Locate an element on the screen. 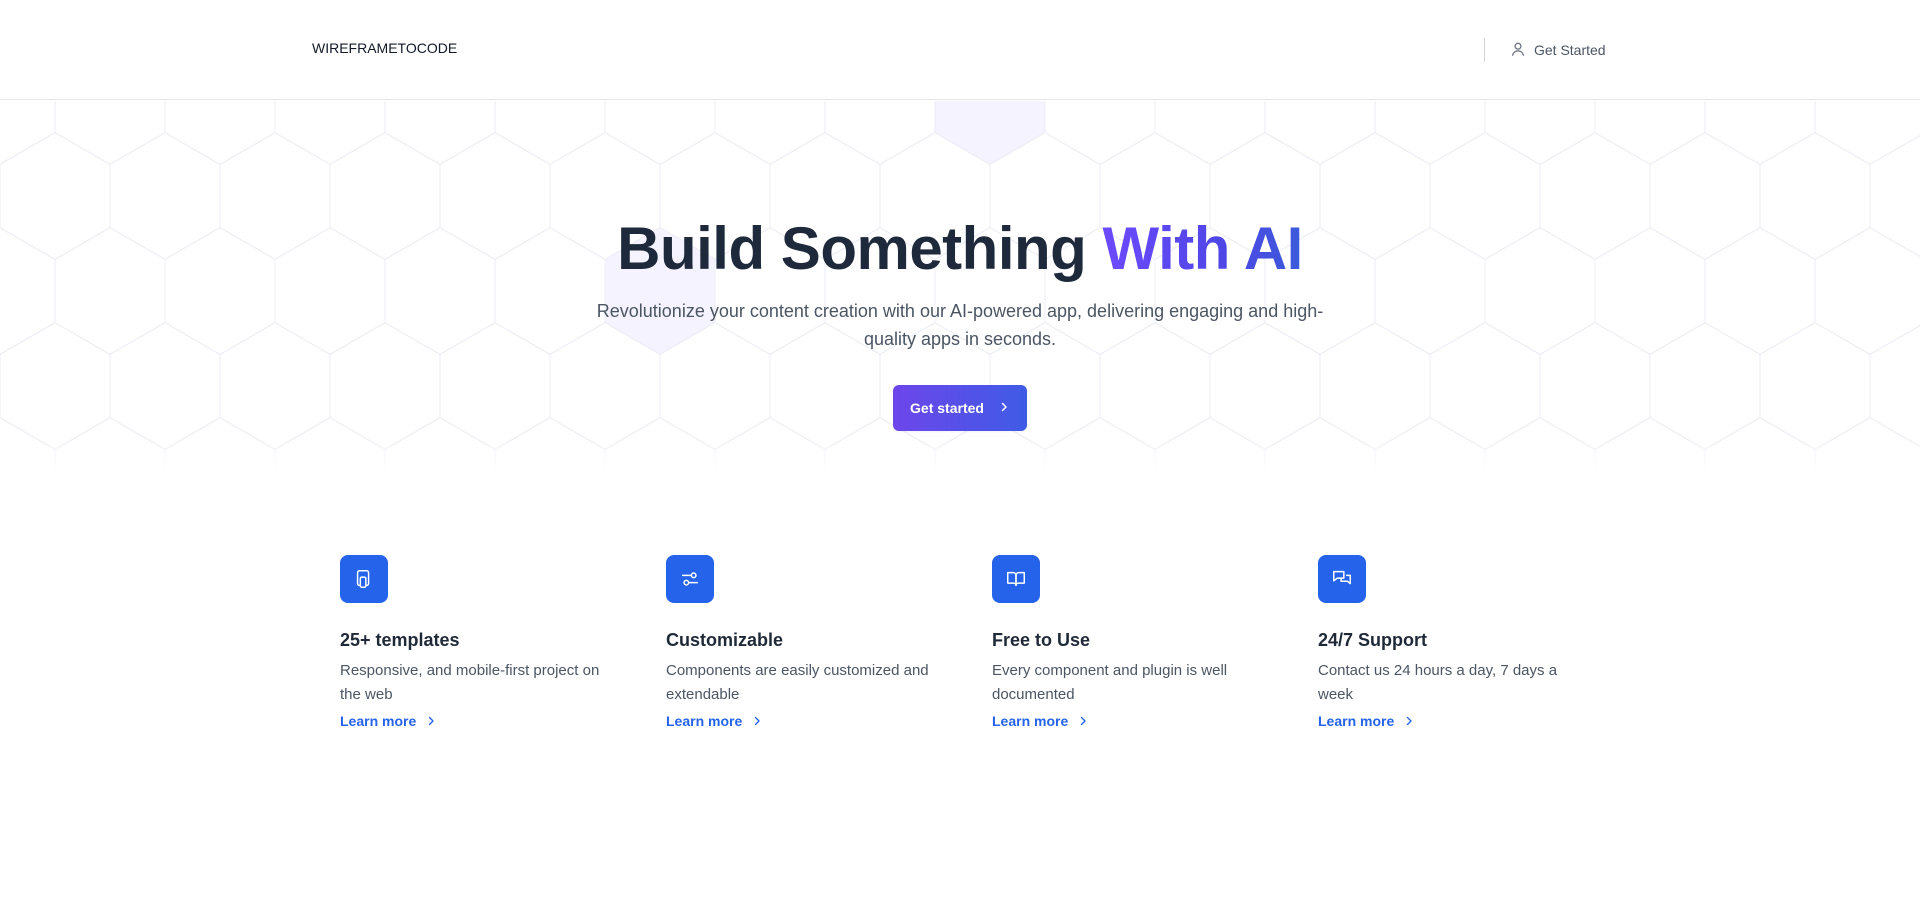 The height and width of the screenshot is (916, 1920). feature-title: Free to Use is located at coordinates (1041, 640).